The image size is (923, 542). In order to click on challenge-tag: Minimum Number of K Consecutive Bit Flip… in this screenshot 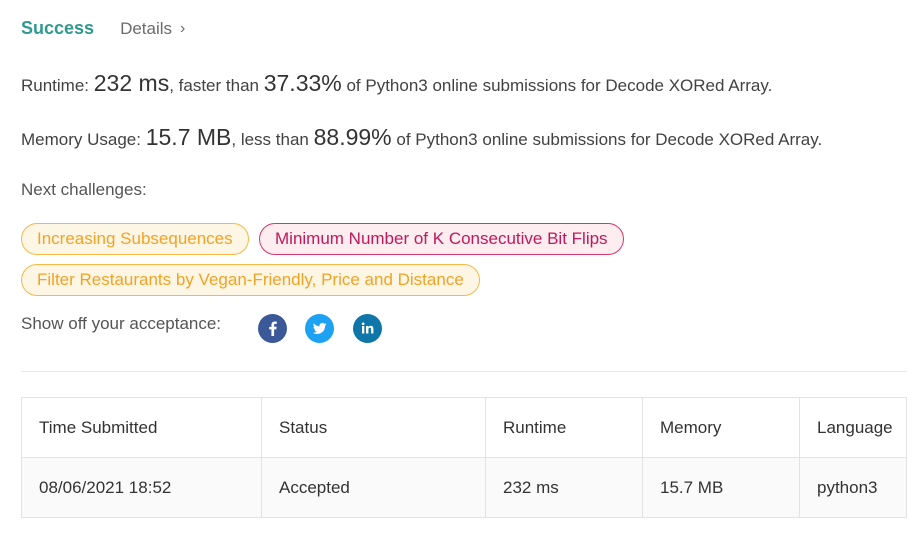, I will do `click(441, 239)`.